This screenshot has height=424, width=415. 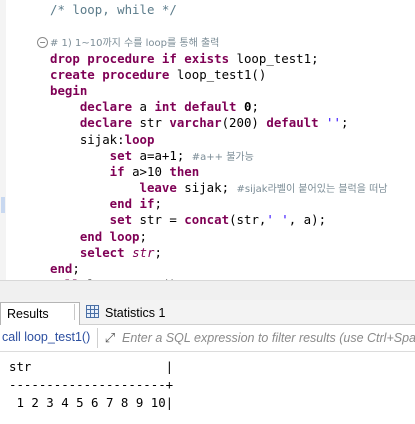 I want to click on code-line: drop procedure if exists loop_test1;, so click(x=219, y=59).